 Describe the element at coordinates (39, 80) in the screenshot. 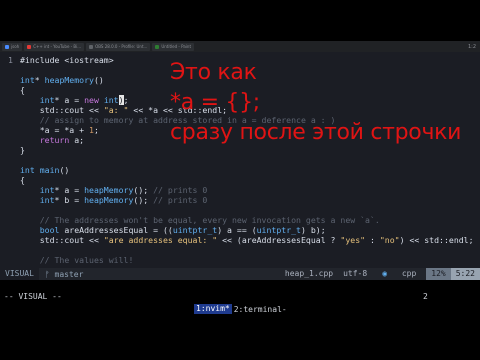

I see `code-token: *` at that location.